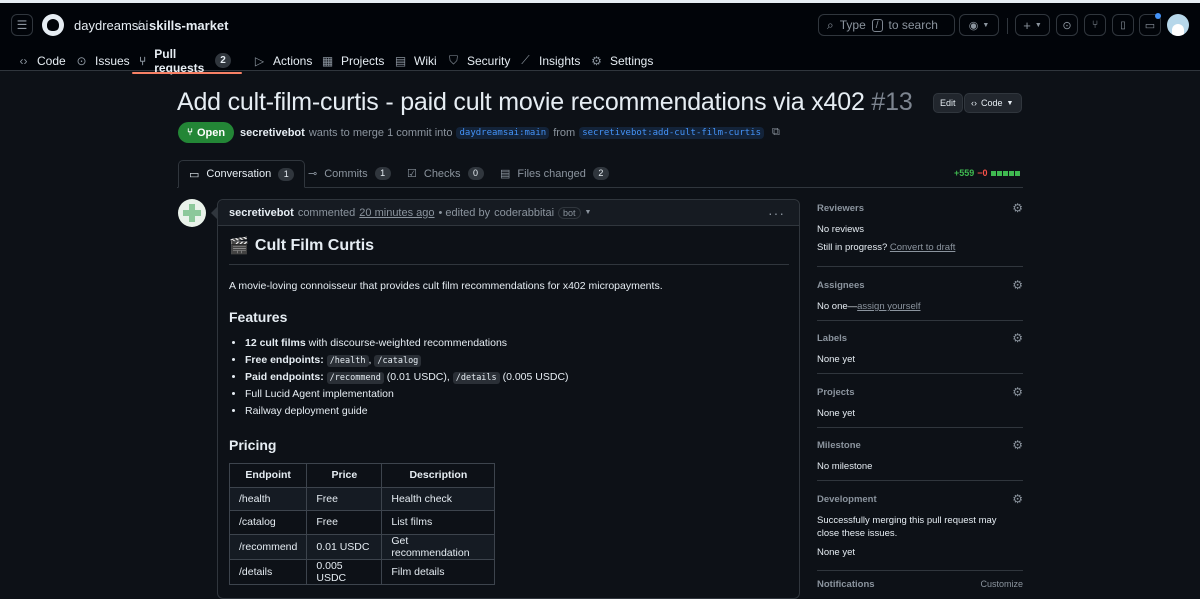 This screenshot has width=1200, height=599. I want to click on comment-author-link: secretivebot, so click(261, 213).